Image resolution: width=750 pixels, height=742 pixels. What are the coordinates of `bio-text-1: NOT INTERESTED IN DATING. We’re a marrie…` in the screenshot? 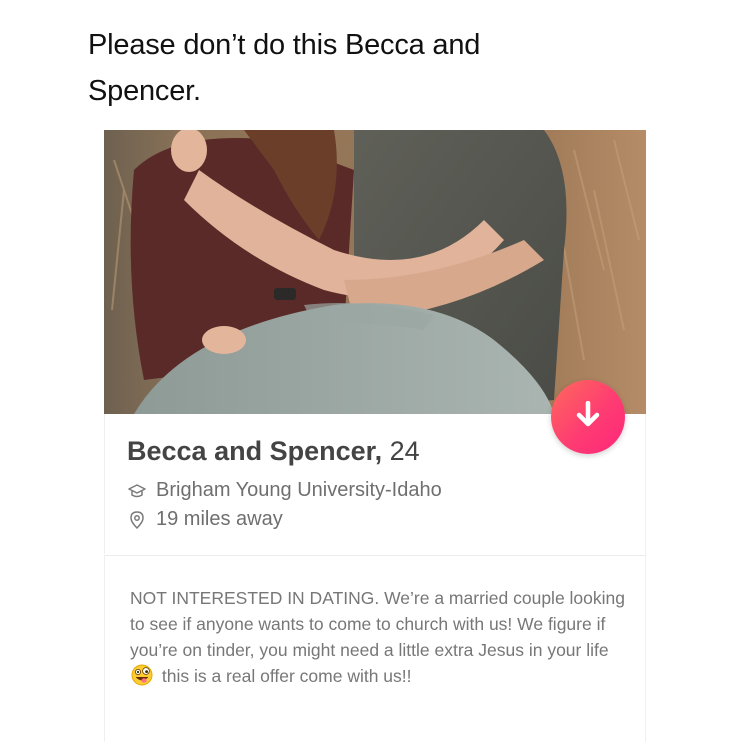 It's located at (377, 624).